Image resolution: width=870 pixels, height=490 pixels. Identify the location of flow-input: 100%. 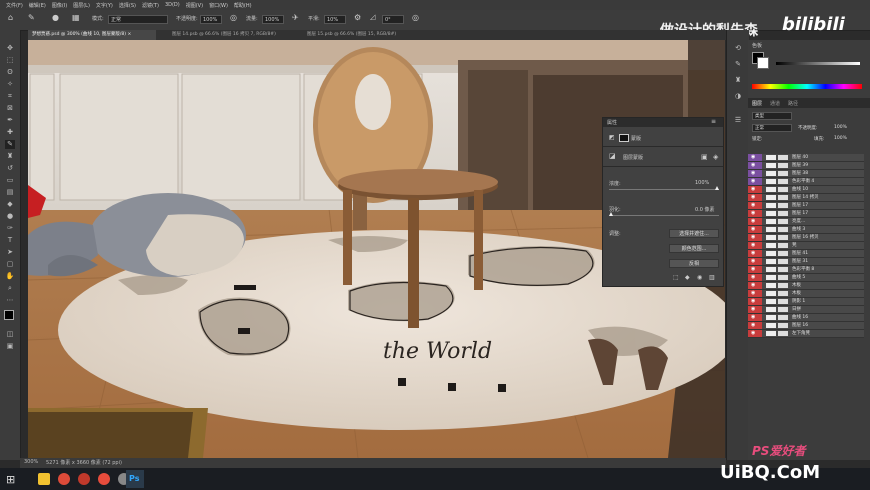
(273, 19).